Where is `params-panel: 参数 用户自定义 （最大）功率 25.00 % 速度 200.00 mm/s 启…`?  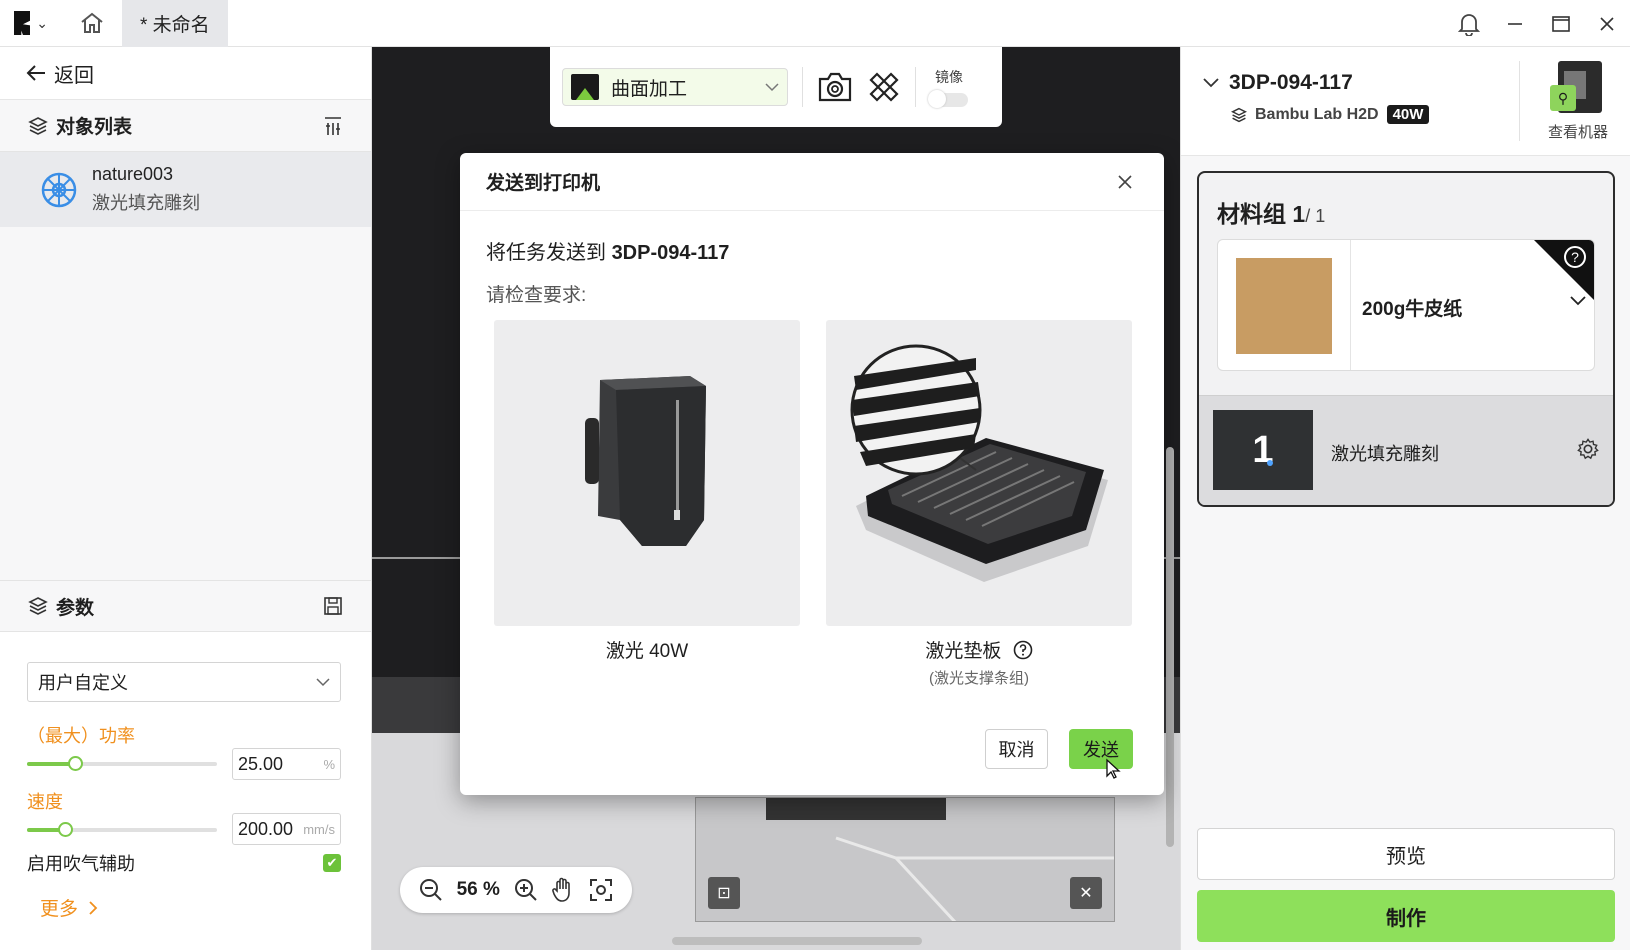 params-panel: 参数 用户自定义 （最大）功率 25.00 % 速度 200.00 mm/s 启… is located at coordinates (185, 765).